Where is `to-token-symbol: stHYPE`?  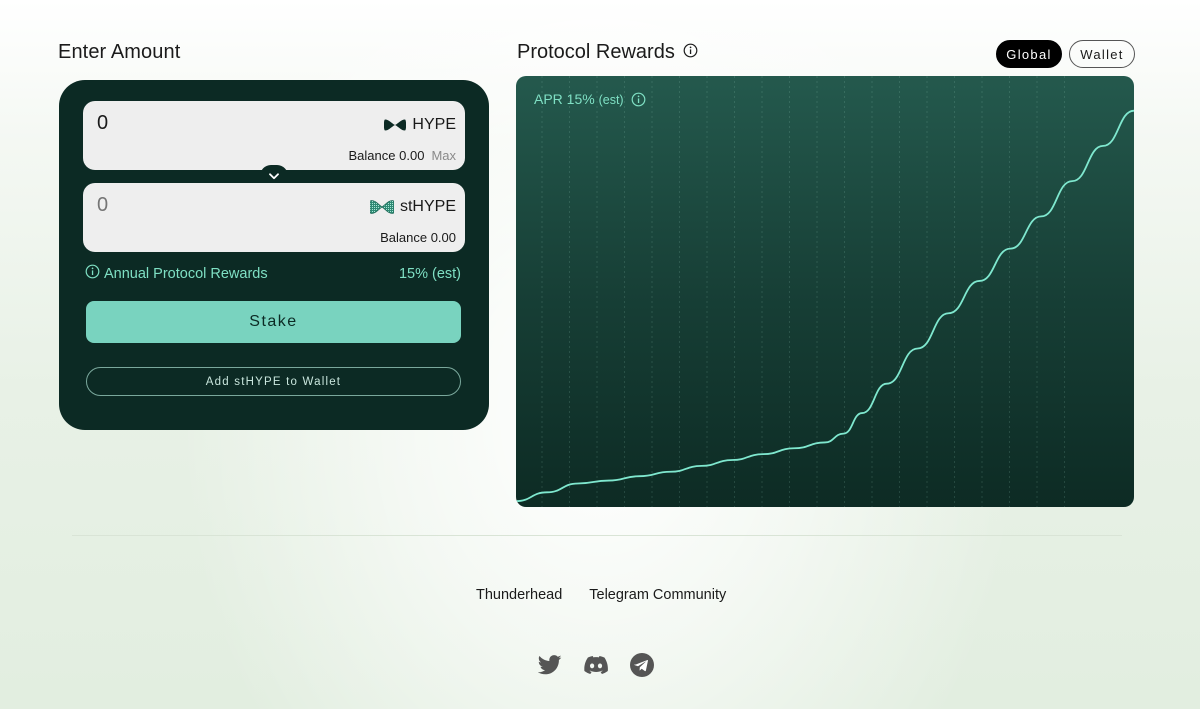
to-token-symbol: stHYPE is located at coordinates (427, 206).